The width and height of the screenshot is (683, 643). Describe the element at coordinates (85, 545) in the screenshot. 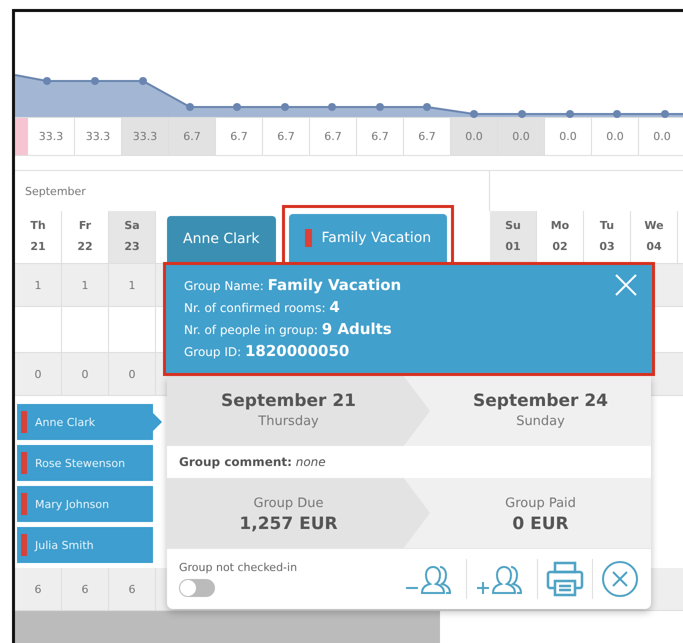

I see `booking-bar: Julia Smith` at that location.